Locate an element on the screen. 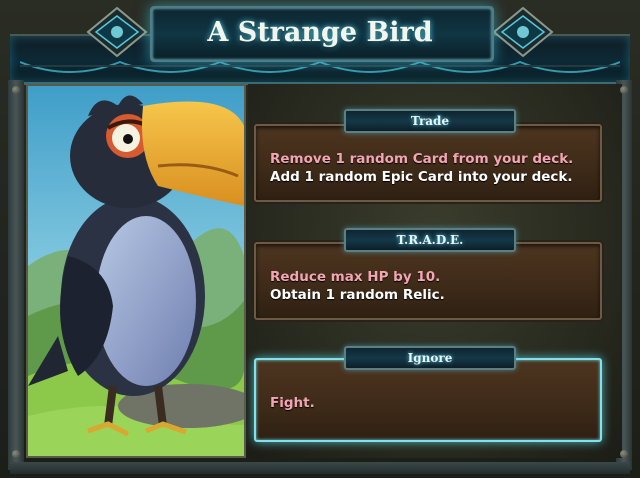 The image size is (640, 478). option-ignore: Fight. is located at coordinates (428, 400).